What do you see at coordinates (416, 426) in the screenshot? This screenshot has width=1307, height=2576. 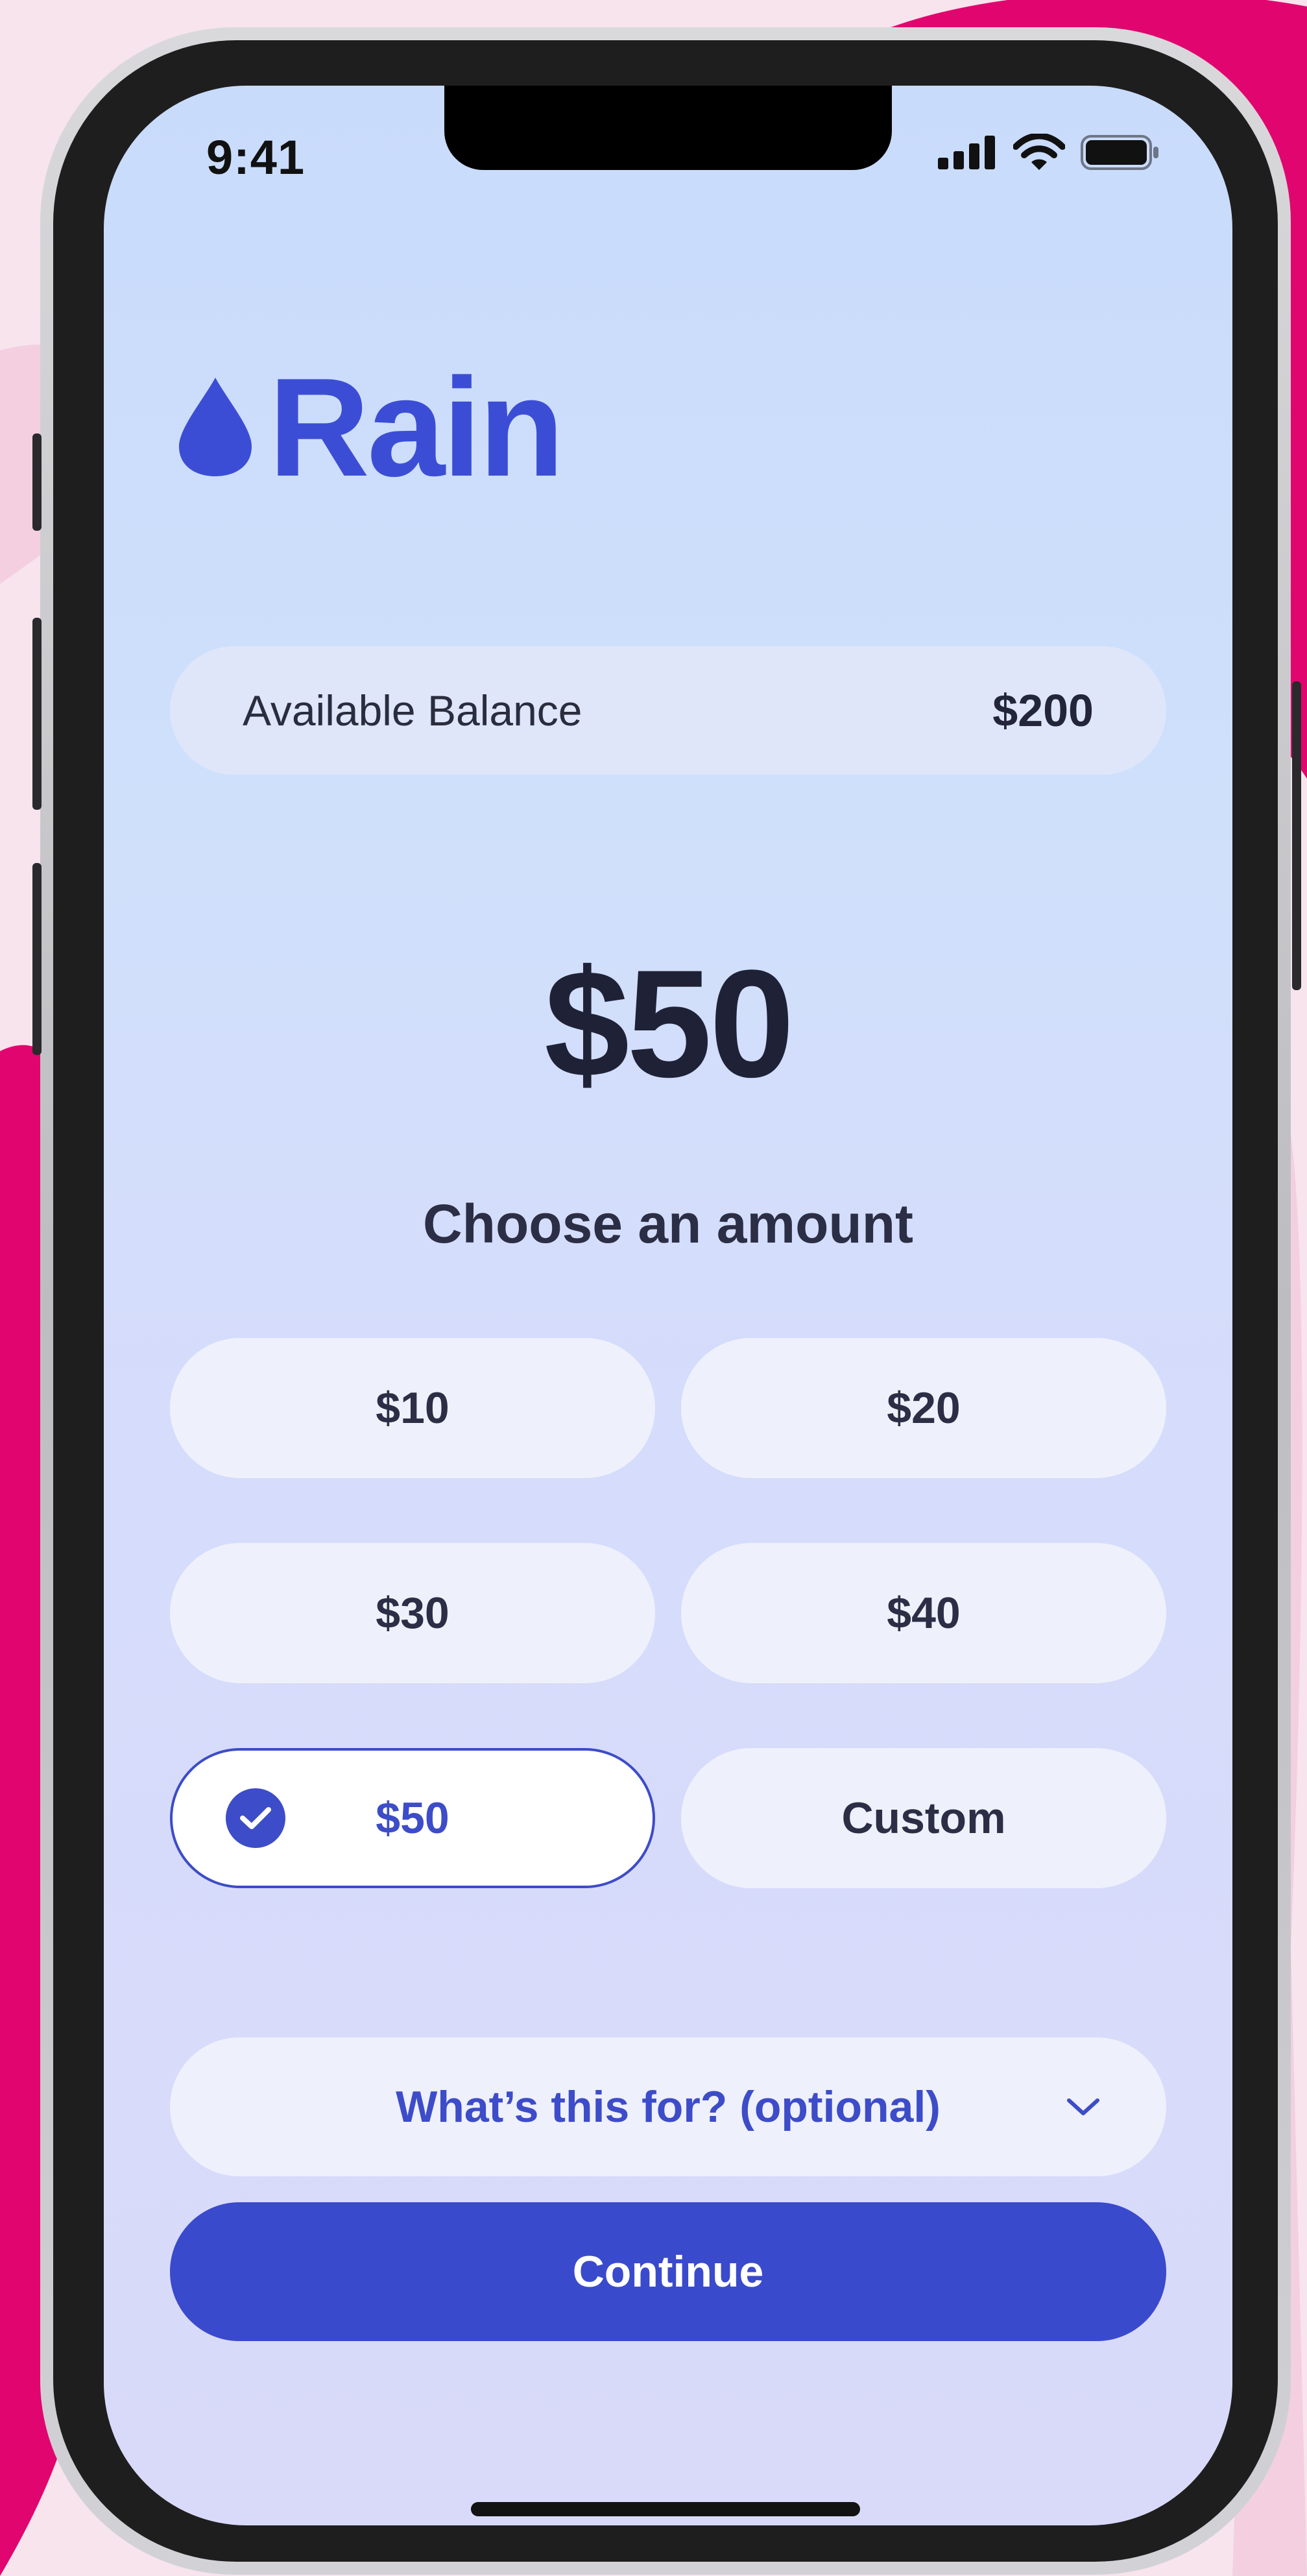 I see `brand-name: Rain` at bounding box center [416, 426].